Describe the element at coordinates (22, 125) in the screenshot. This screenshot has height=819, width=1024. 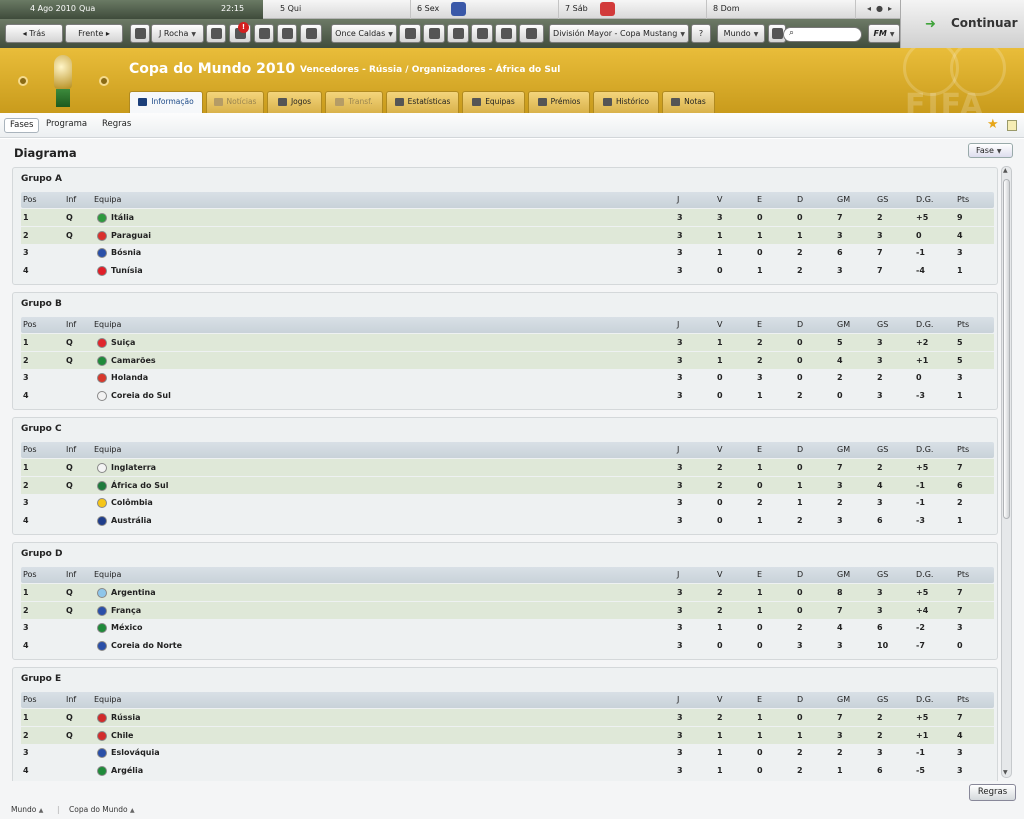
I see `subtab-fases: Fases` at that location.